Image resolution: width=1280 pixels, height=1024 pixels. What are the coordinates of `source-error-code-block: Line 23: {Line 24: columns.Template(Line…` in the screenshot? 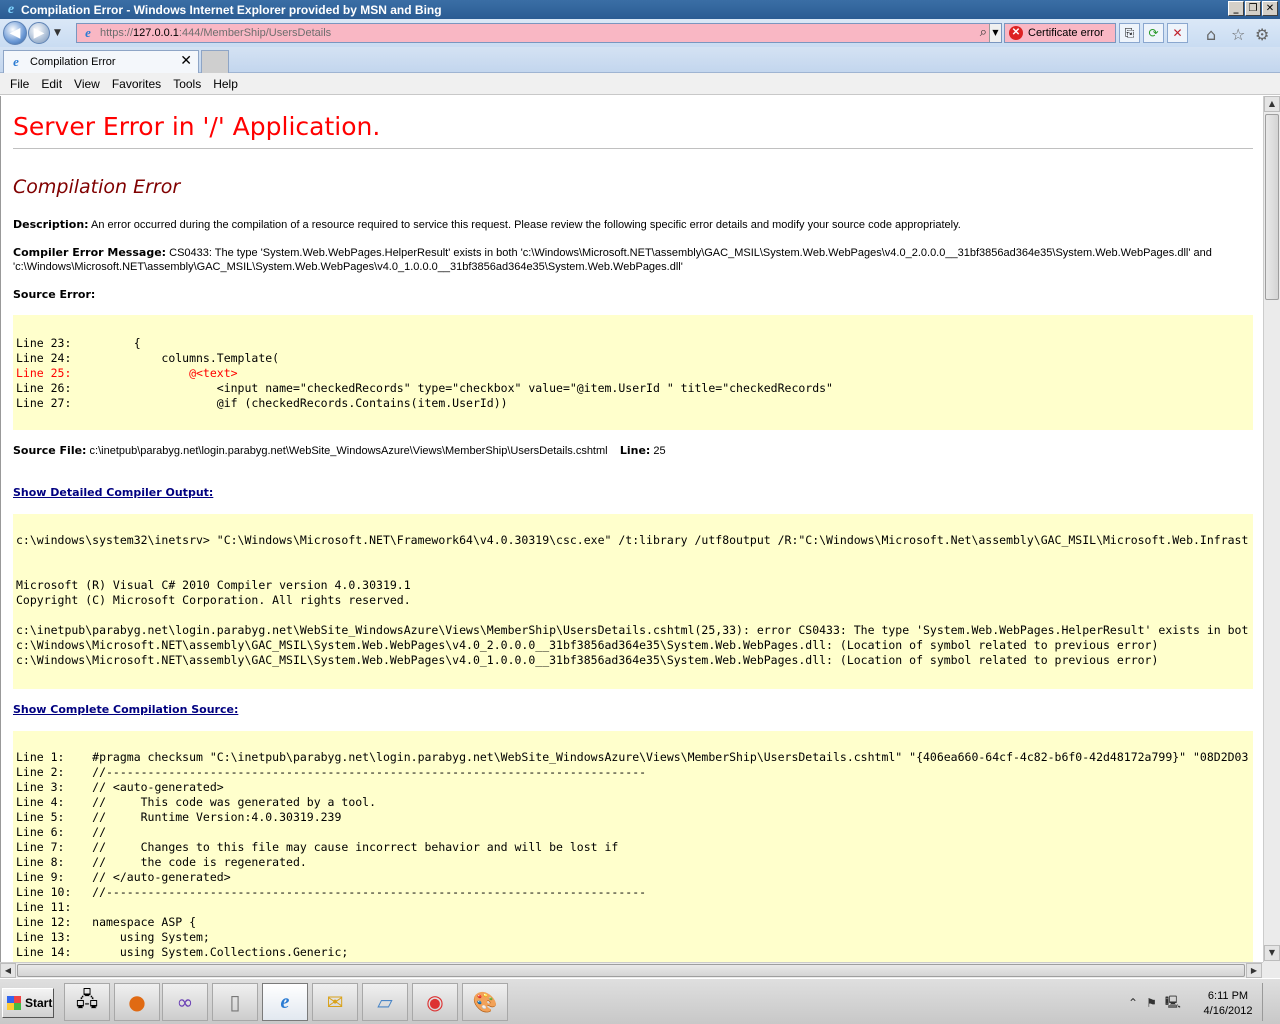 It's located at (633, 372).